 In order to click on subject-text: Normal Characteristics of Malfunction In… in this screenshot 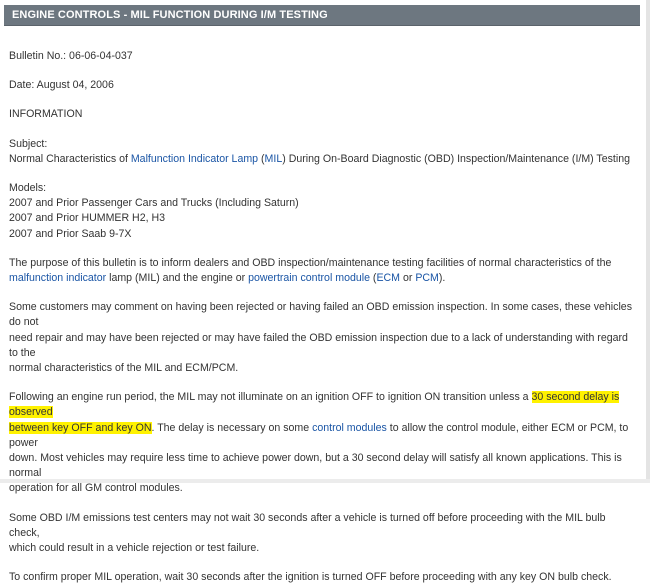, I will do `click(324, 159)`.